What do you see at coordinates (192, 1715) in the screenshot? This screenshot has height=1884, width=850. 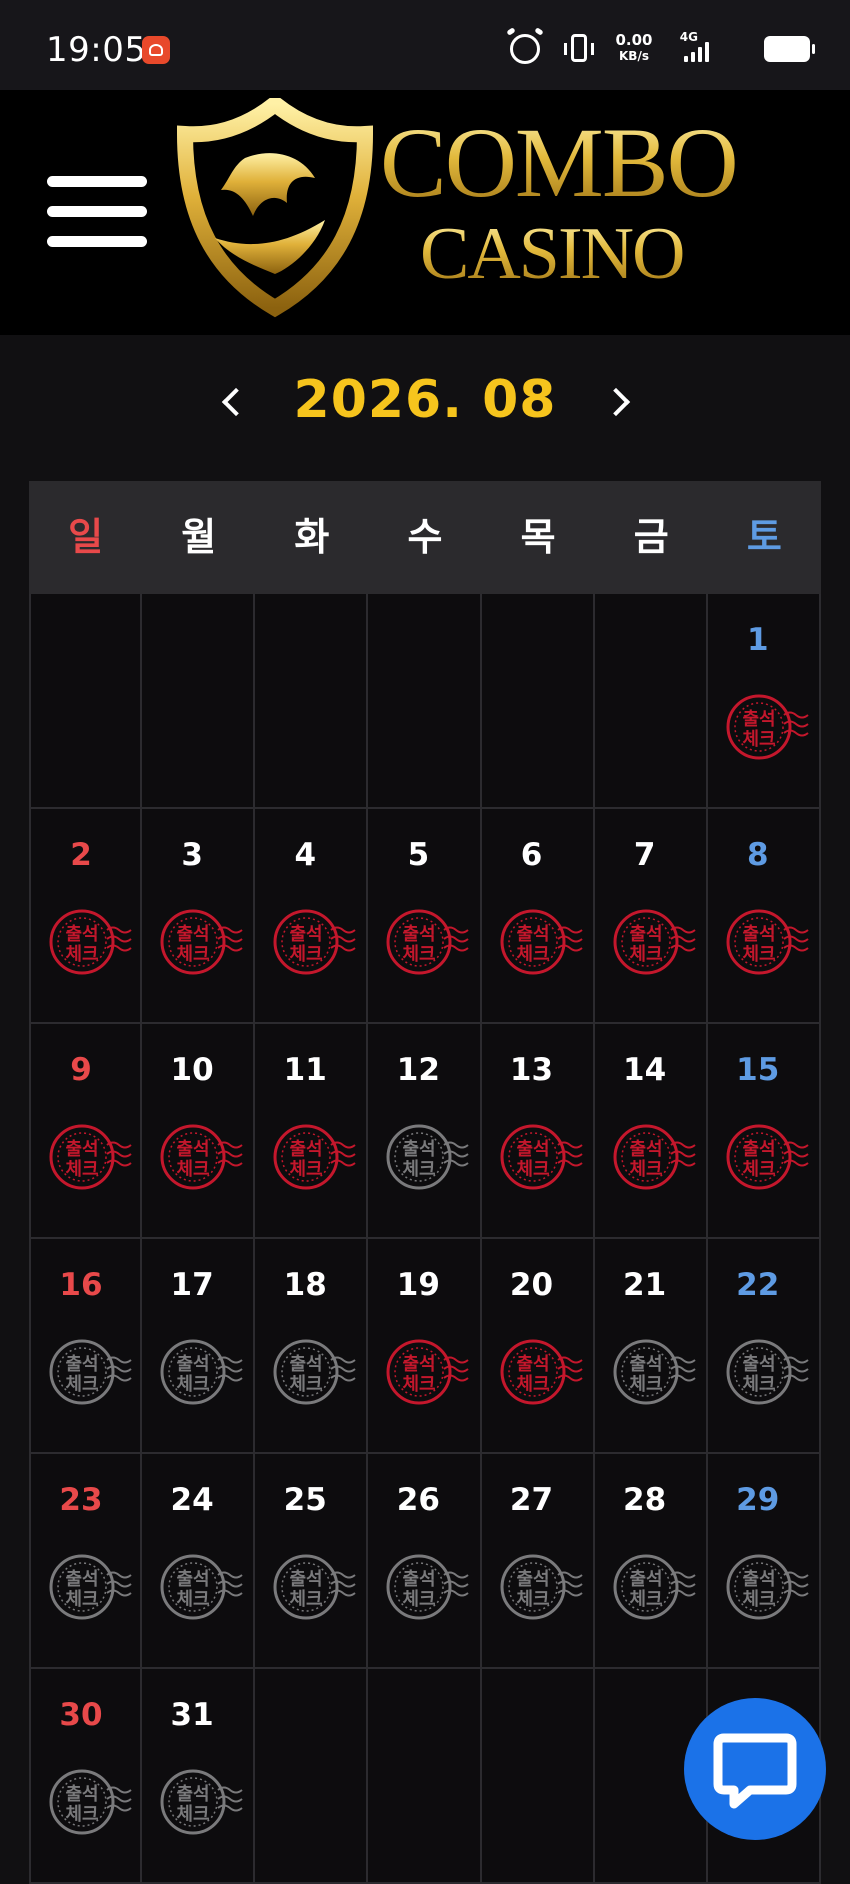 I see `day-number: 31` at bounding box center [192, 1715].